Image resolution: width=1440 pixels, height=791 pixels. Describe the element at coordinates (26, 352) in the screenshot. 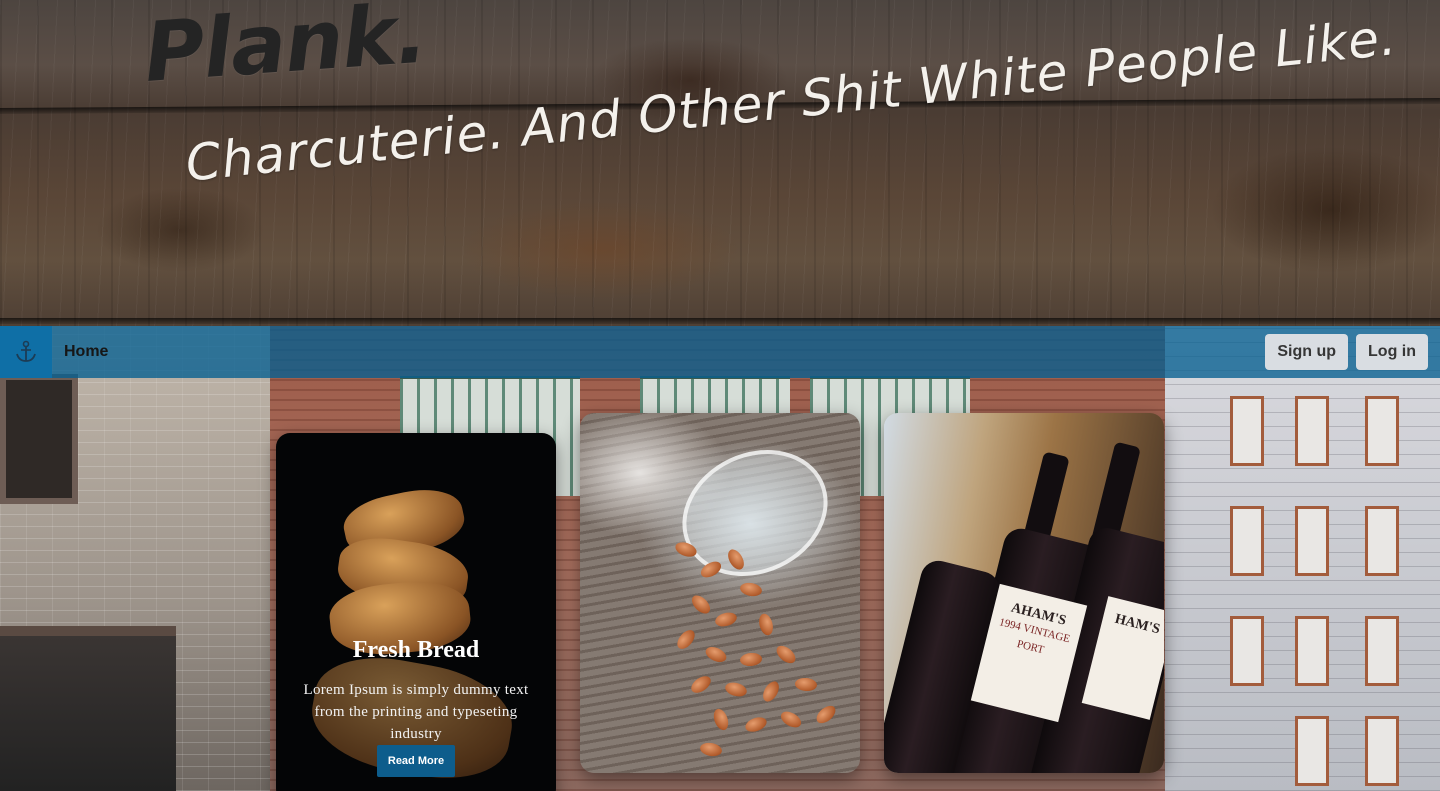

I see `anchor-icon` at that location.